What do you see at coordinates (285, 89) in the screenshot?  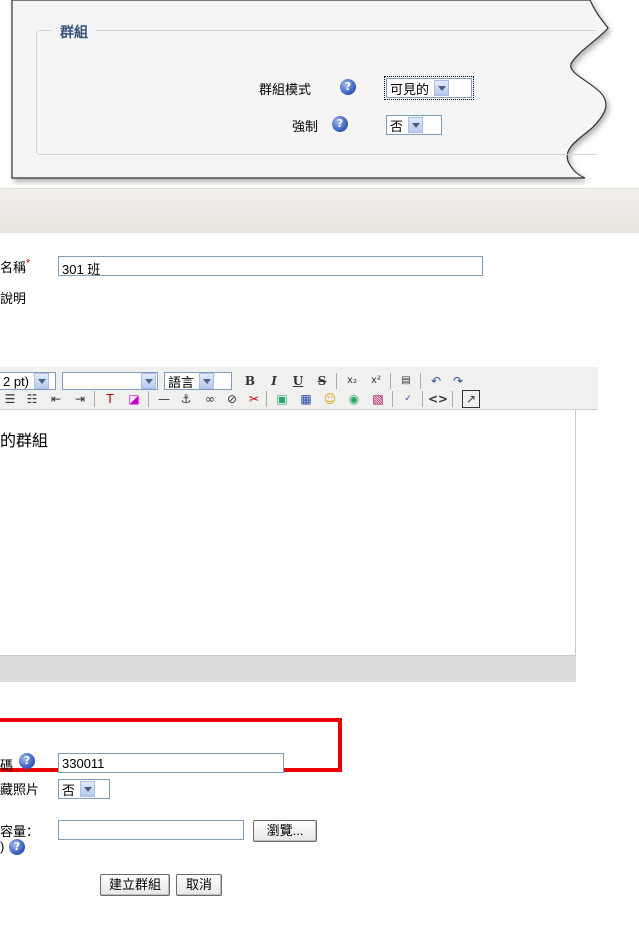 I see `group-mode-label: 群組模式` at bounding box center [285, 89].